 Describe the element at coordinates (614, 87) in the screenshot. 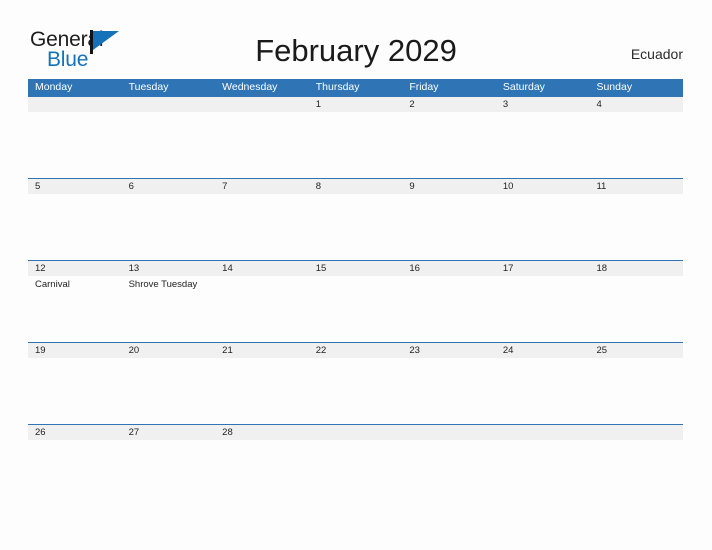

I see `weekday-header-sunday: Sunday` at that location.